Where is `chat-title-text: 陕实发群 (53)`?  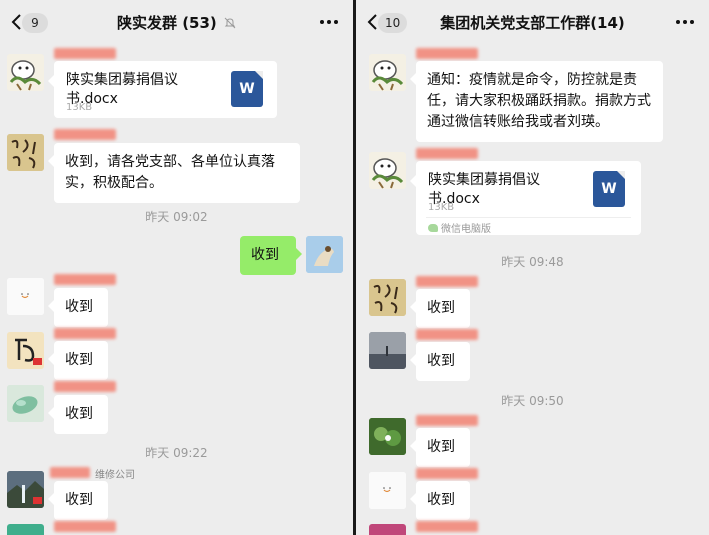
chat-title-text: 陕实发群 (53) is located at coordinates (166, 23).